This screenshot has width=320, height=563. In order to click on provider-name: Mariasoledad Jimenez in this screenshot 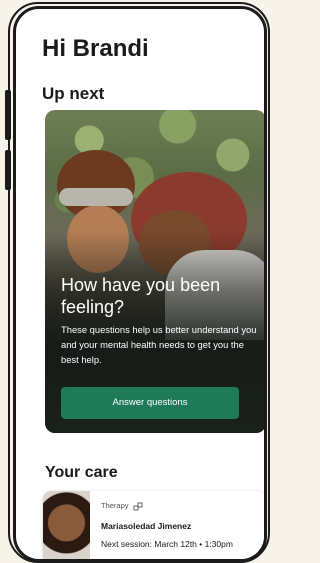, I will do `click(146, 526)`.